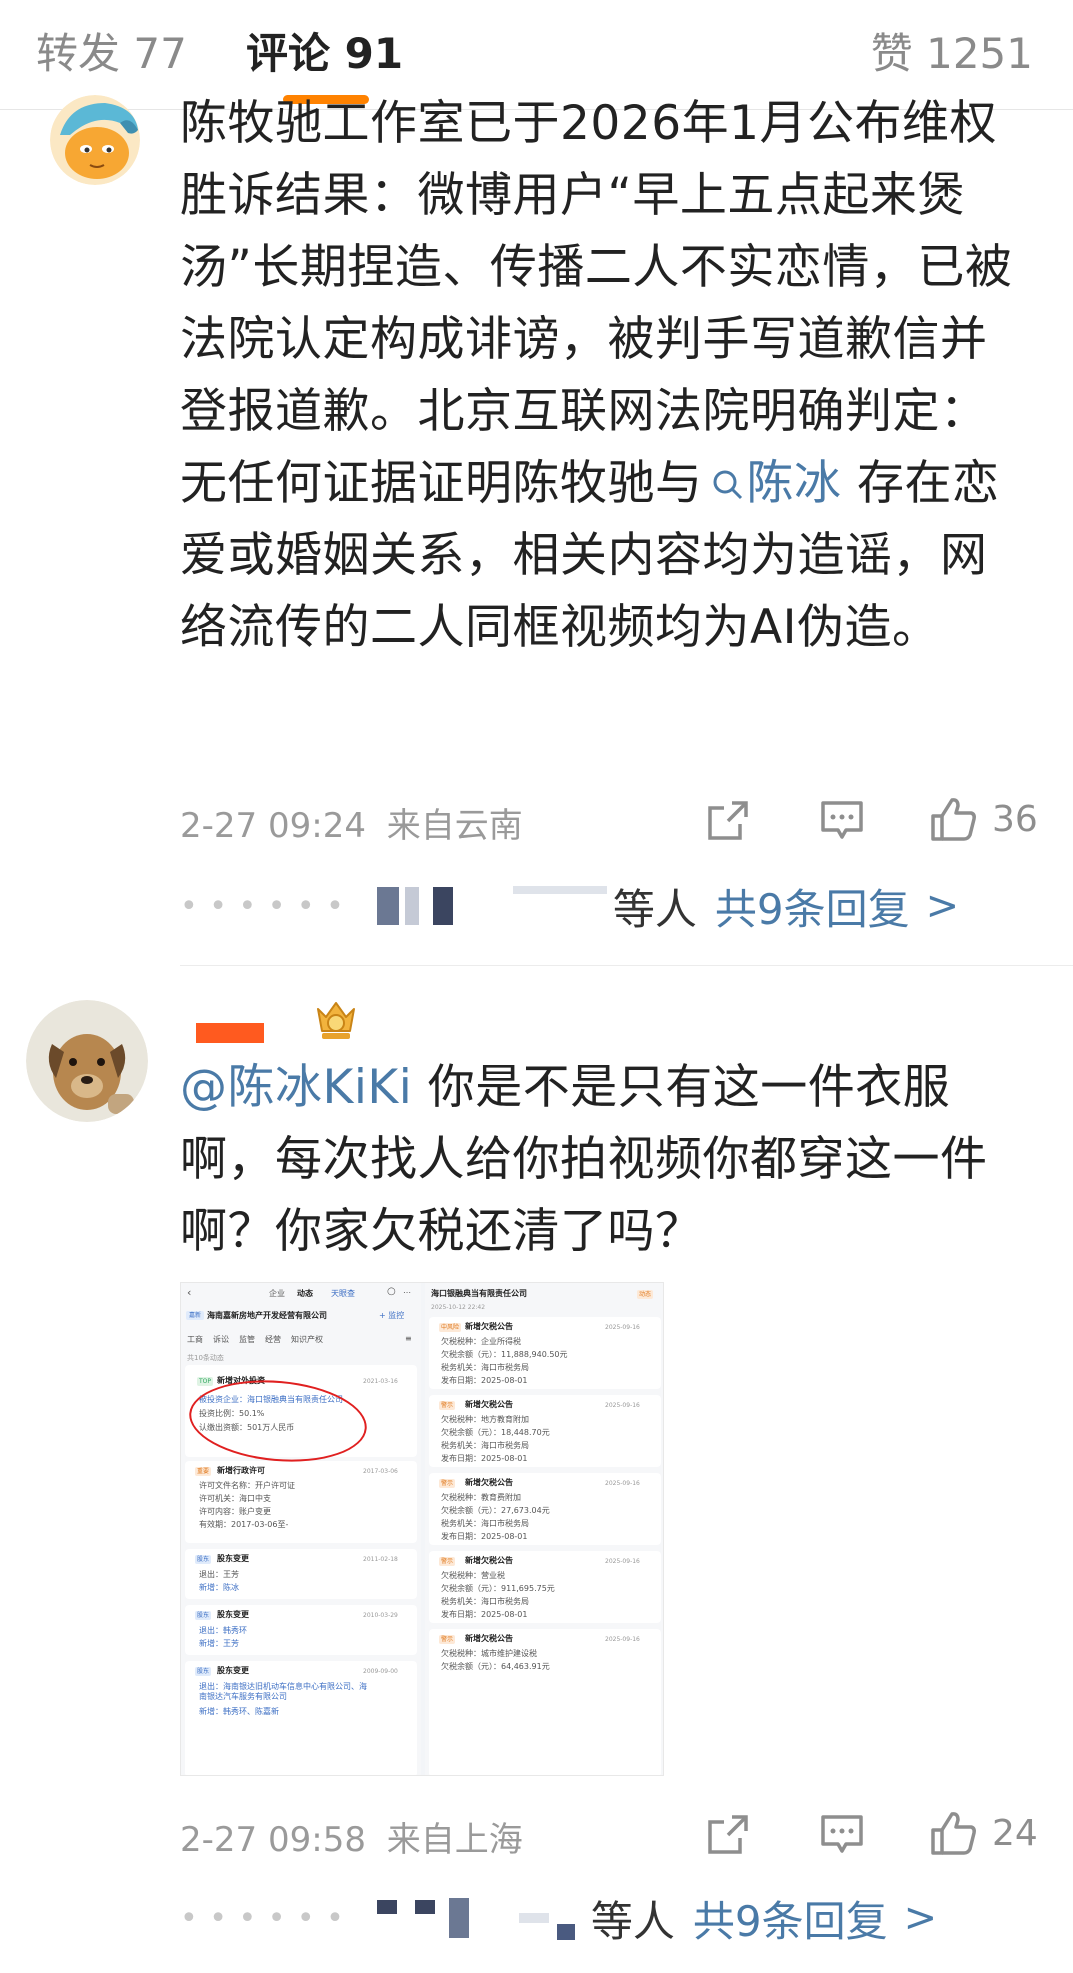 Image resolution: width=1073 pixels, height=1973 pixels. What do you see at coordinates (380, 1615) in the screenshot?
I see `embed-card-date: 2010-03-29` at bounding box center [380, 1615].